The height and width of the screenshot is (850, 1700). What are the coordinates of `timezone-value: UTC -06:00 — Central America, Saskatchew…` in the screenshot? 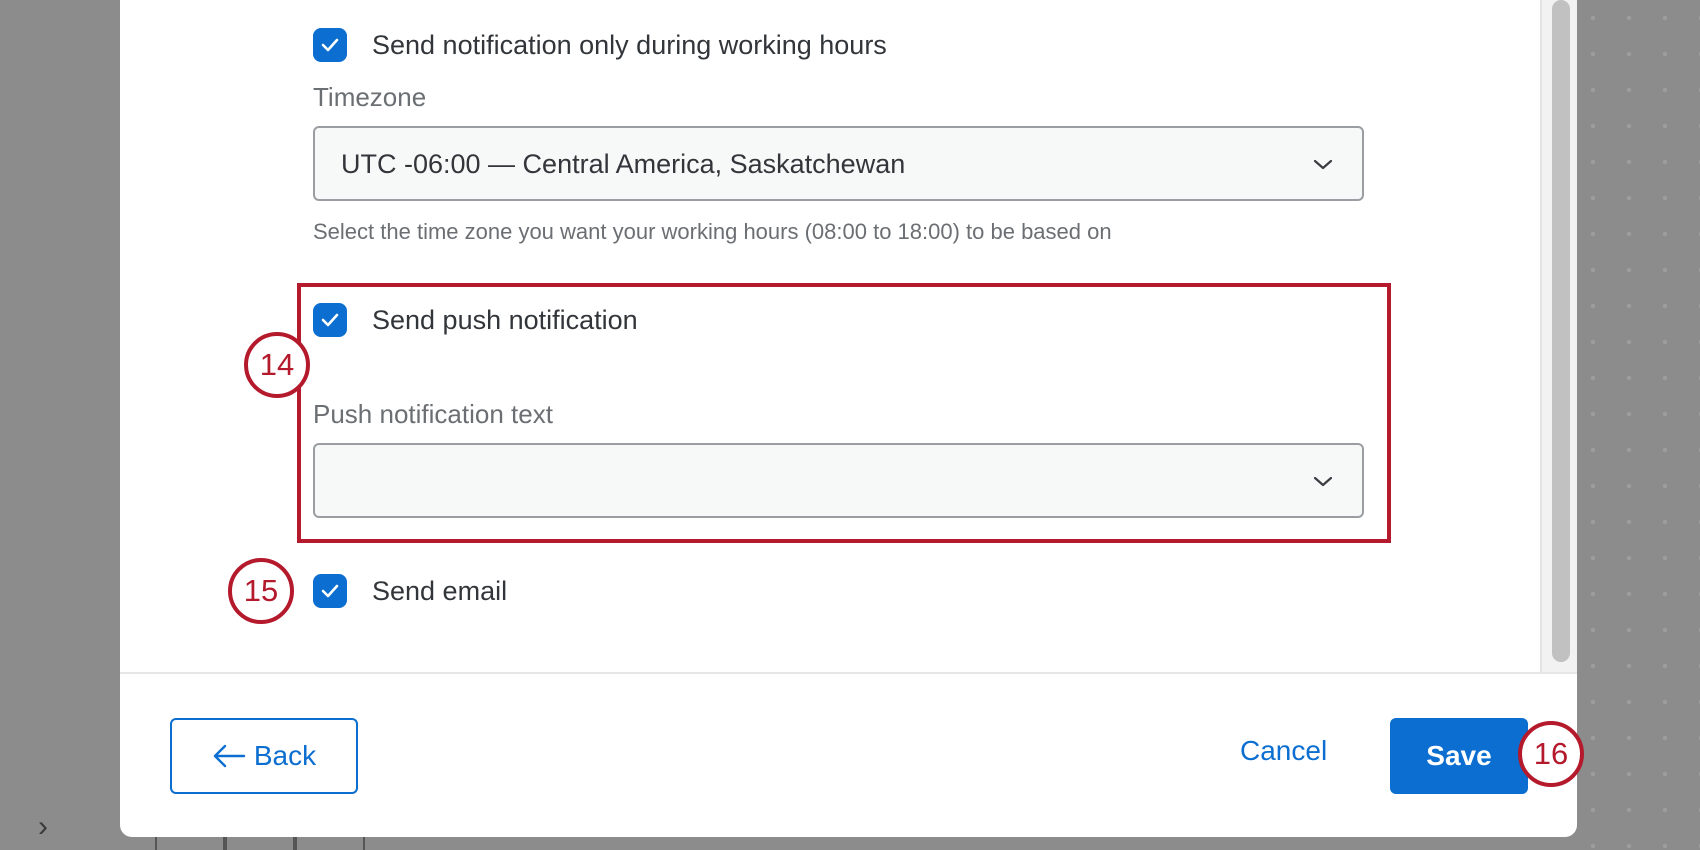 It's located at (623, 164).